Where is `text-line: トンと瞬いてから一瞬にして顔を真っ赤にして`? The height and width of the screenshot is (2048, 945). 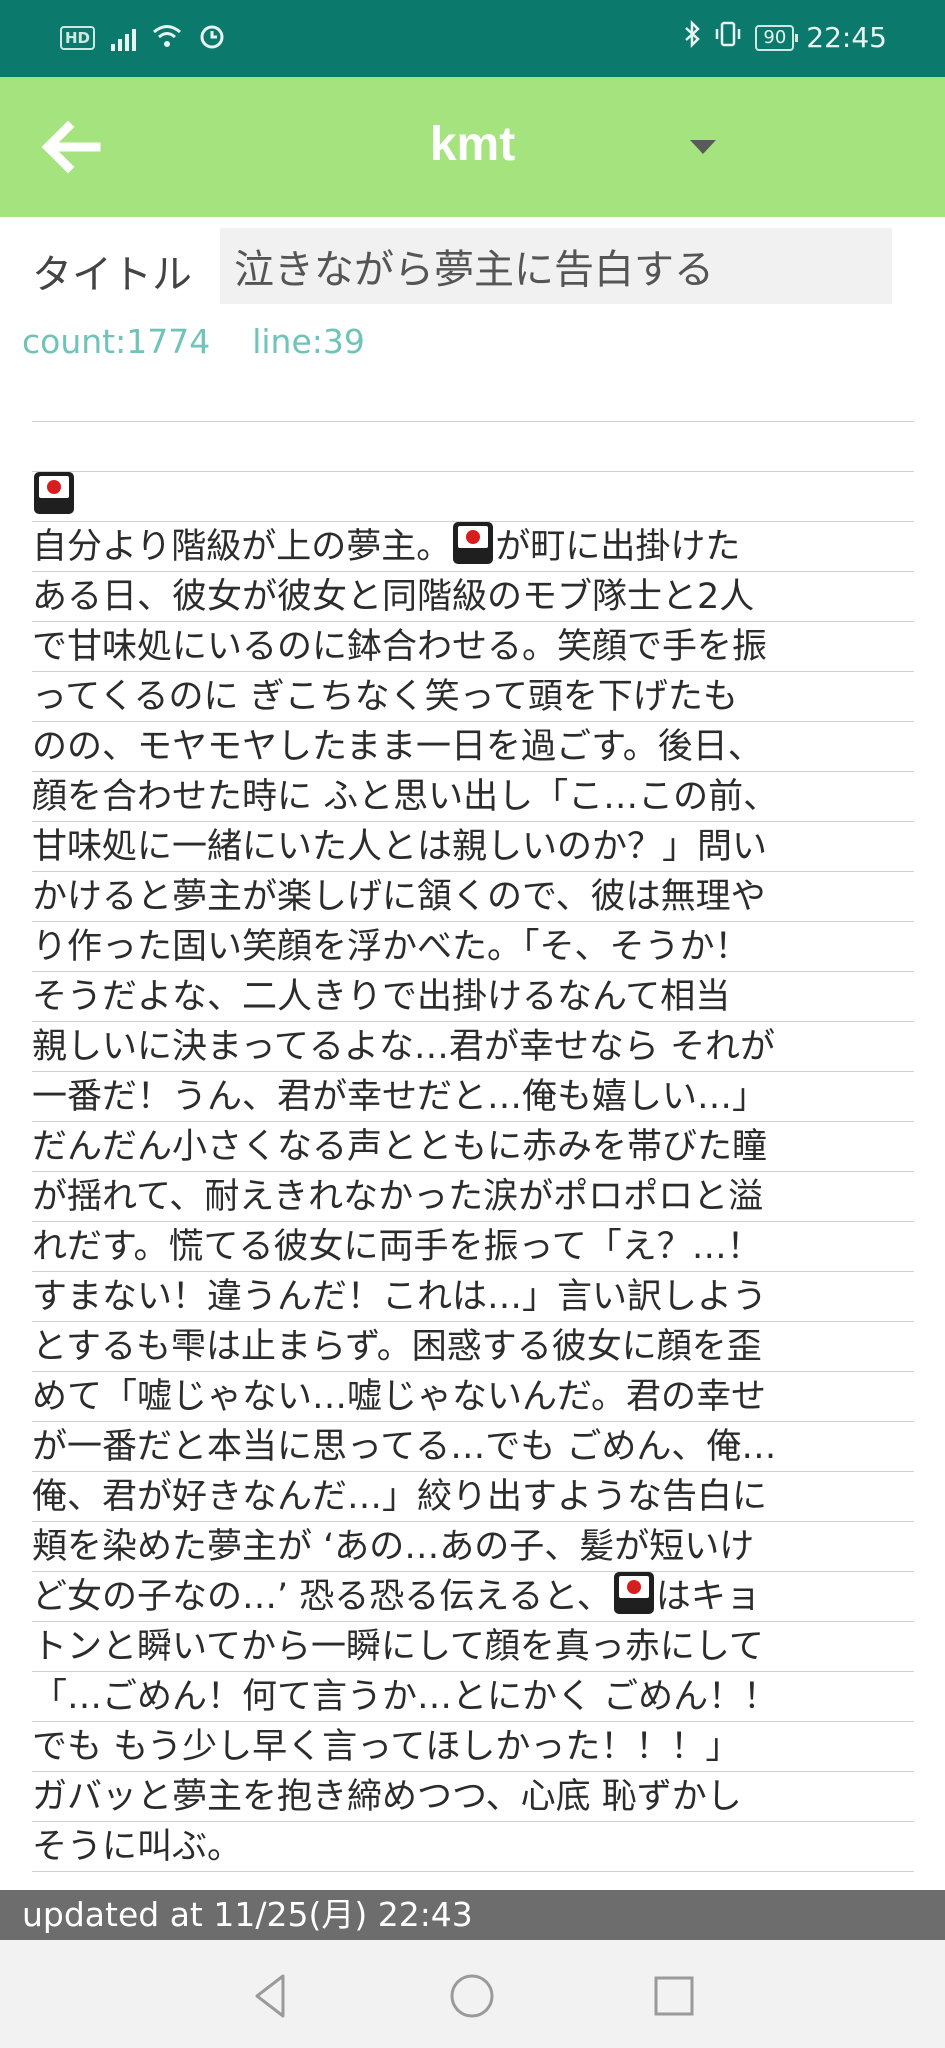 text-line: トンと瞬いてから一瞬にして顔を真っ赤にして is located at coordinates (473, 1647).